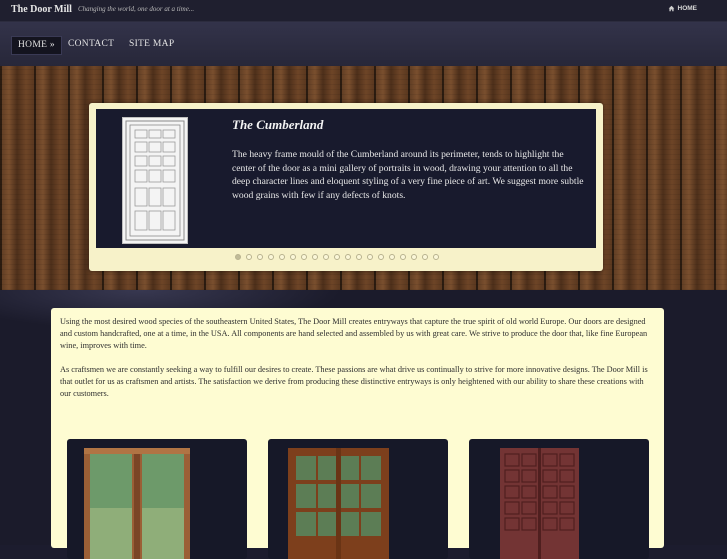 The image size is (727, 559). I want to click on nav-site-map: SITE MAP, so click(151, 44).